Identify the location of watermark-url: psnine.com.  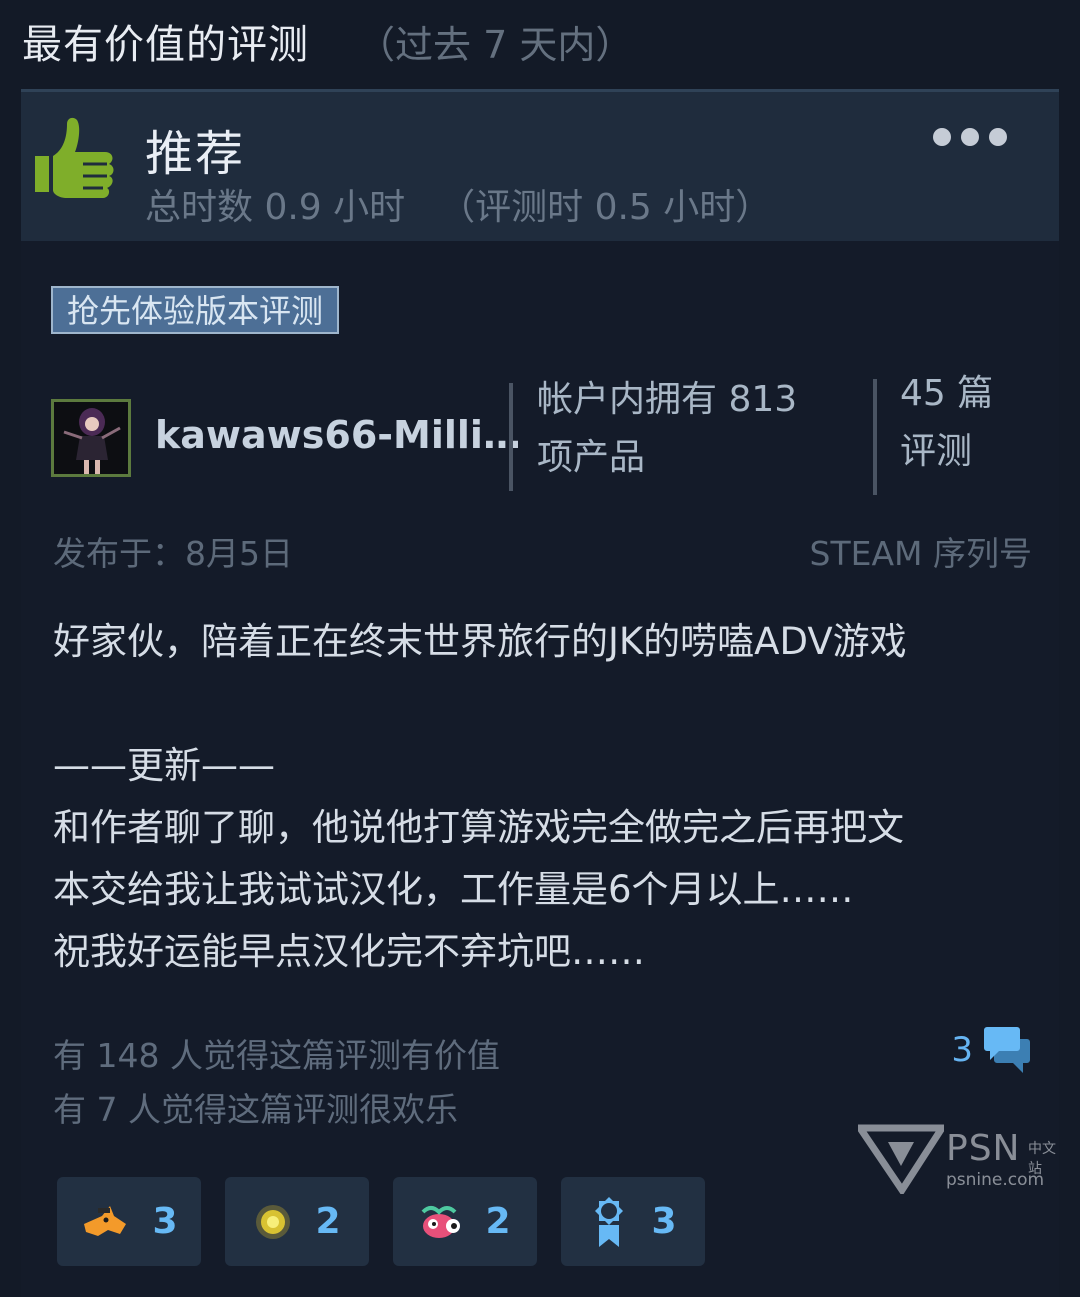
(995, 1180).